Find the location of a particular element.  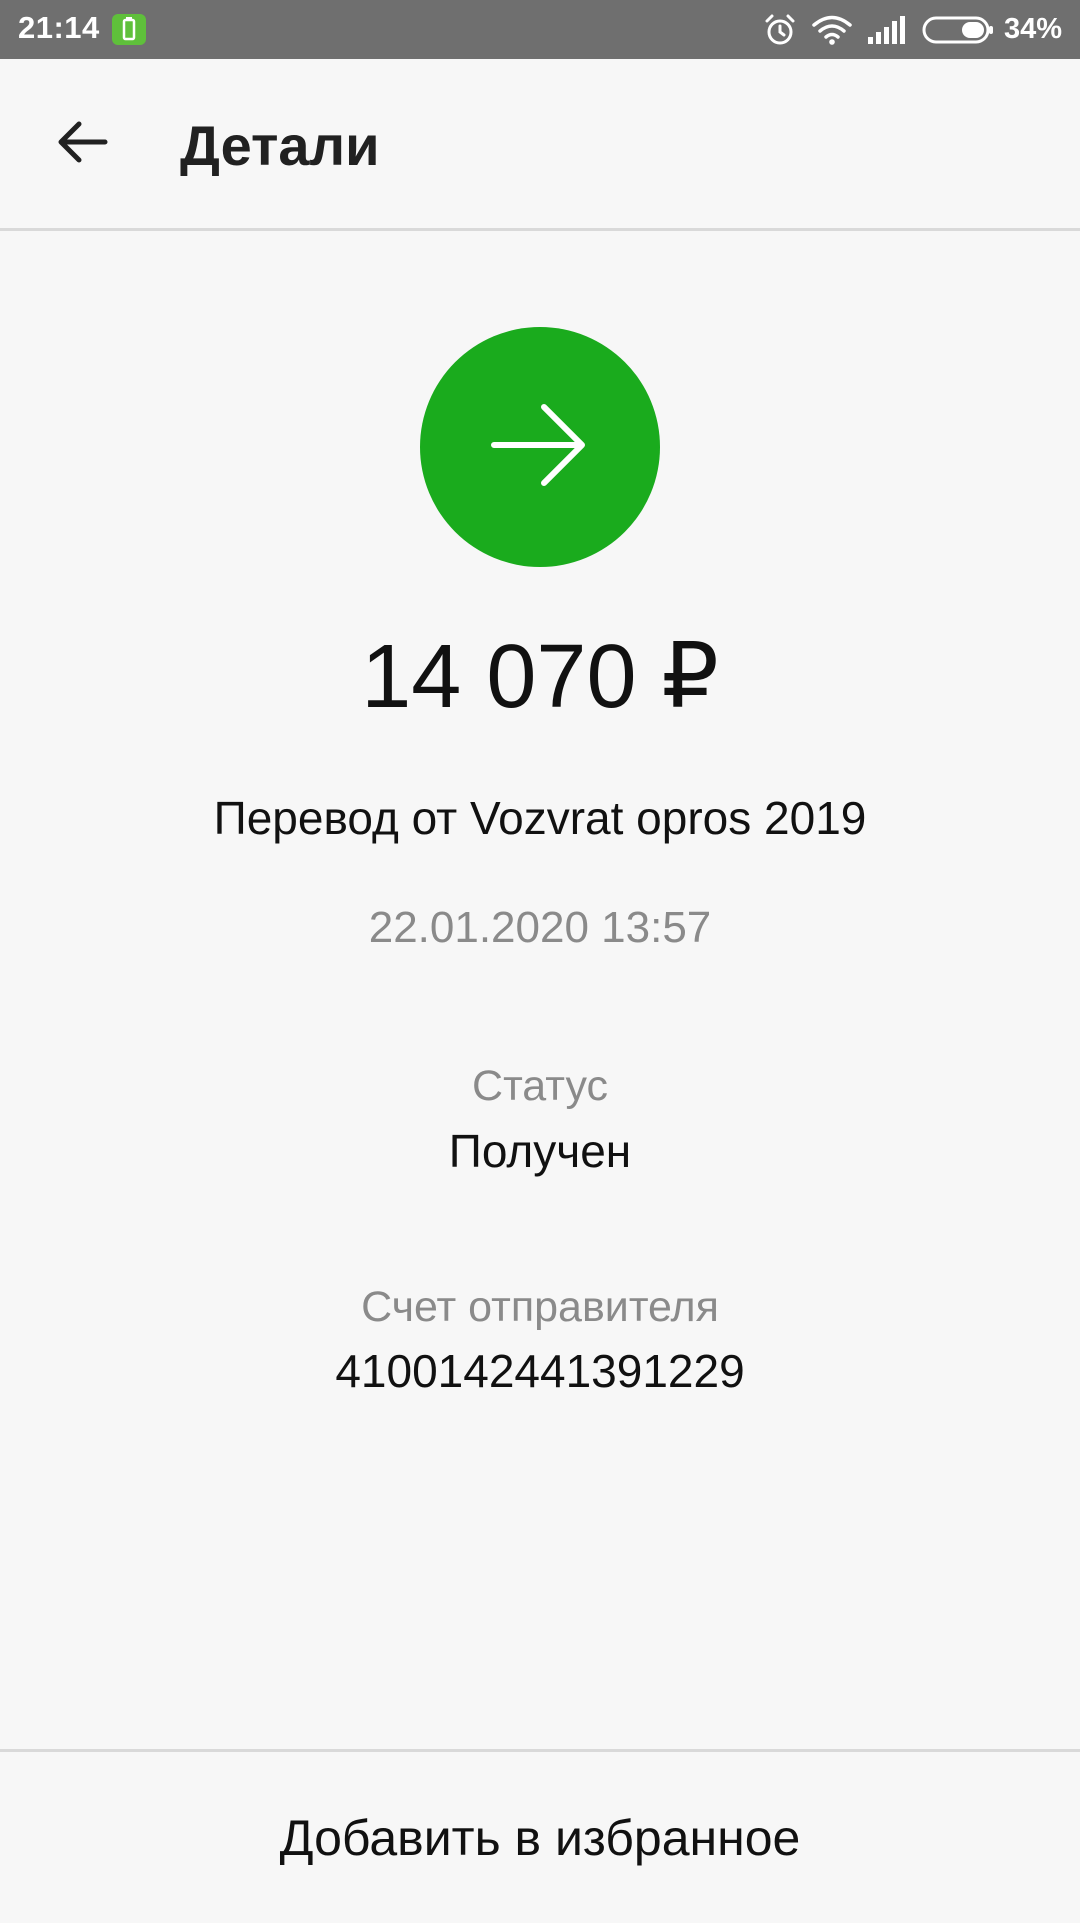

transaction-icon-circle is located at coordinates (540, 447).